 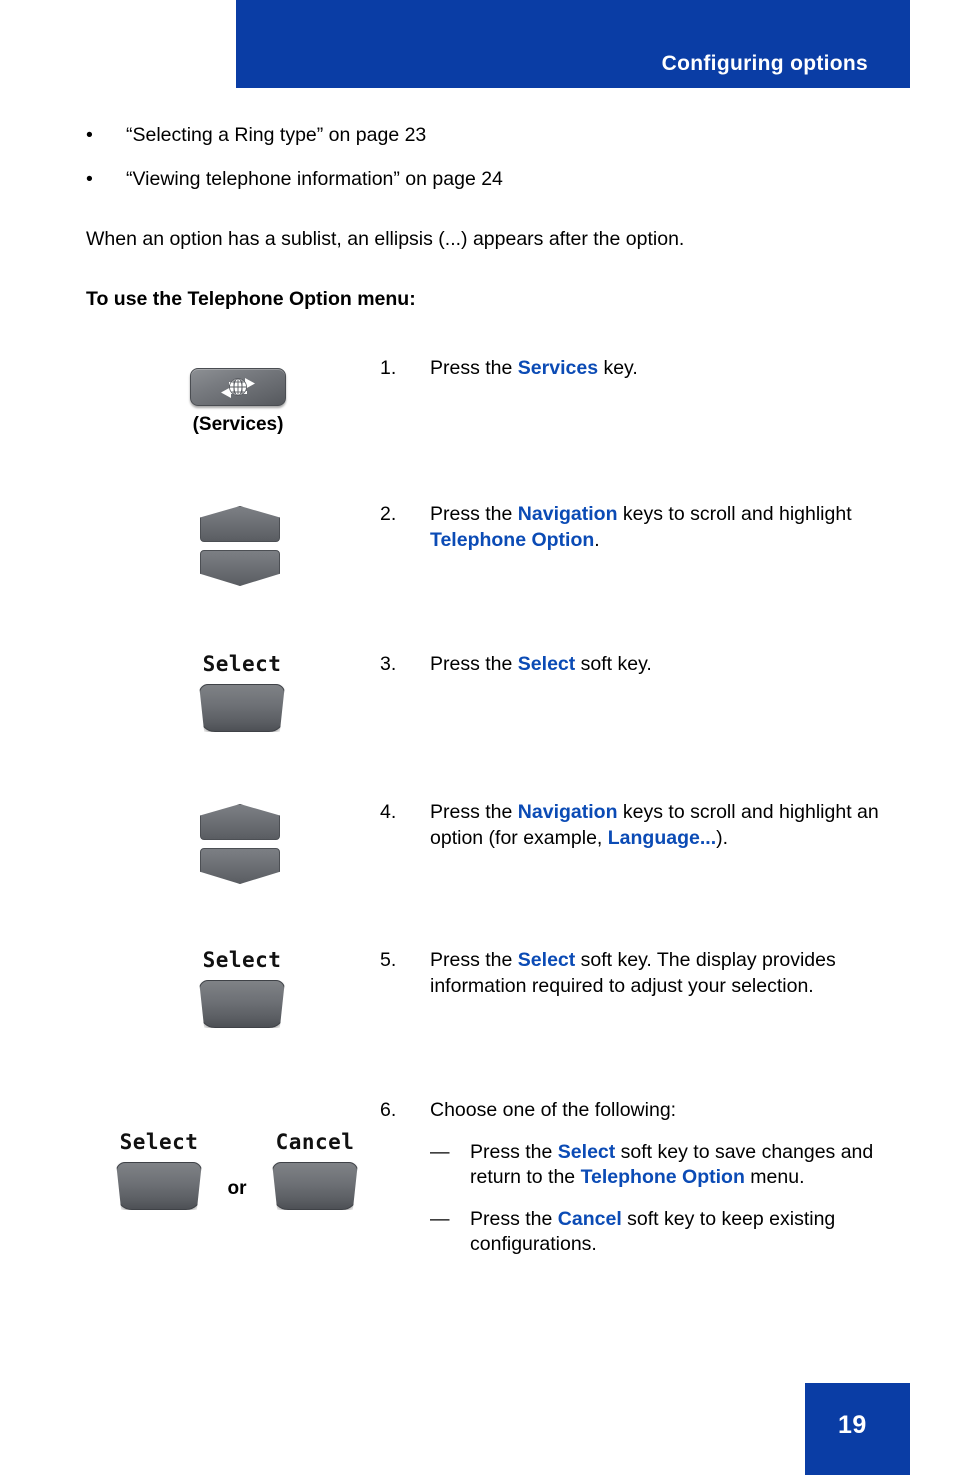 What do you see at coordinates (244, 1170) in the screenshot?
I see `dual-softkeys-group: Select or Cancel` at bounding box center [244, 1170].